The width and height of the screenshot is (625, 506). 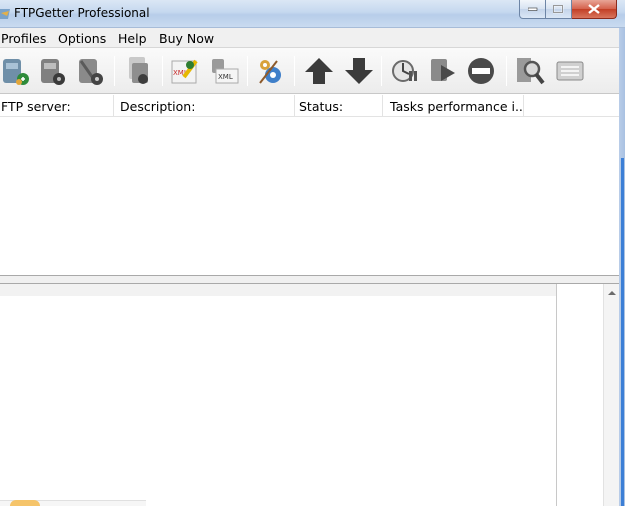 What do you see at coordinates (25, 503) in the screenshot?
I see `status-indicator-icon` at bounding box center [25, 503].